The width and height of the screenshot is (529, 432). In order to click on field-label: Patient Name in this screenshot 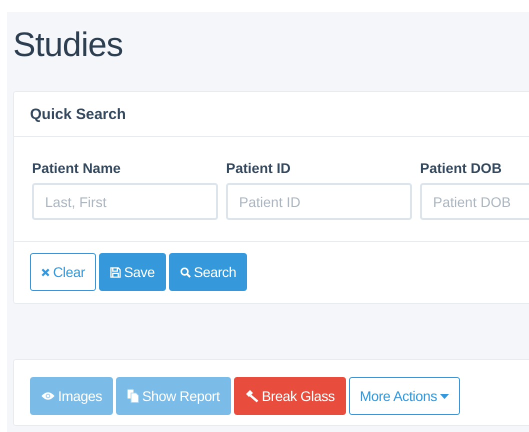, I will do `click(77, 168)`.